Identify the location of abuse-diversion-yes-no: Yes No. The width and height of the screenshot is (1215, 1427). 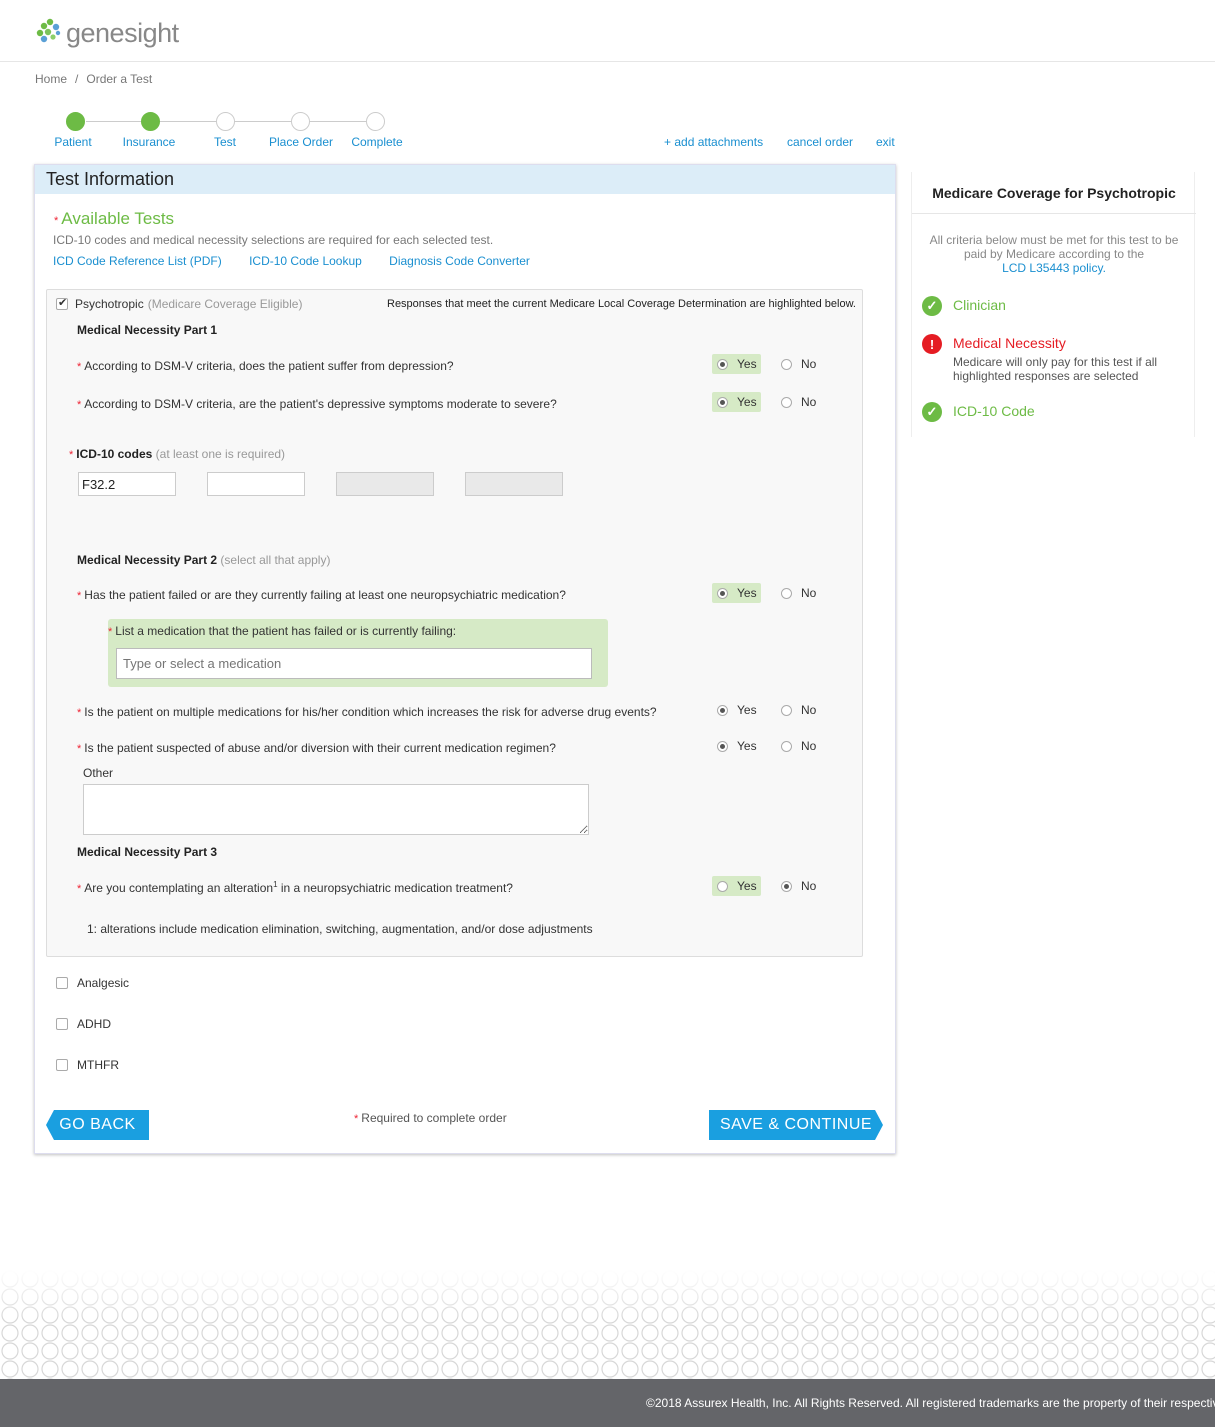
(764, 746).